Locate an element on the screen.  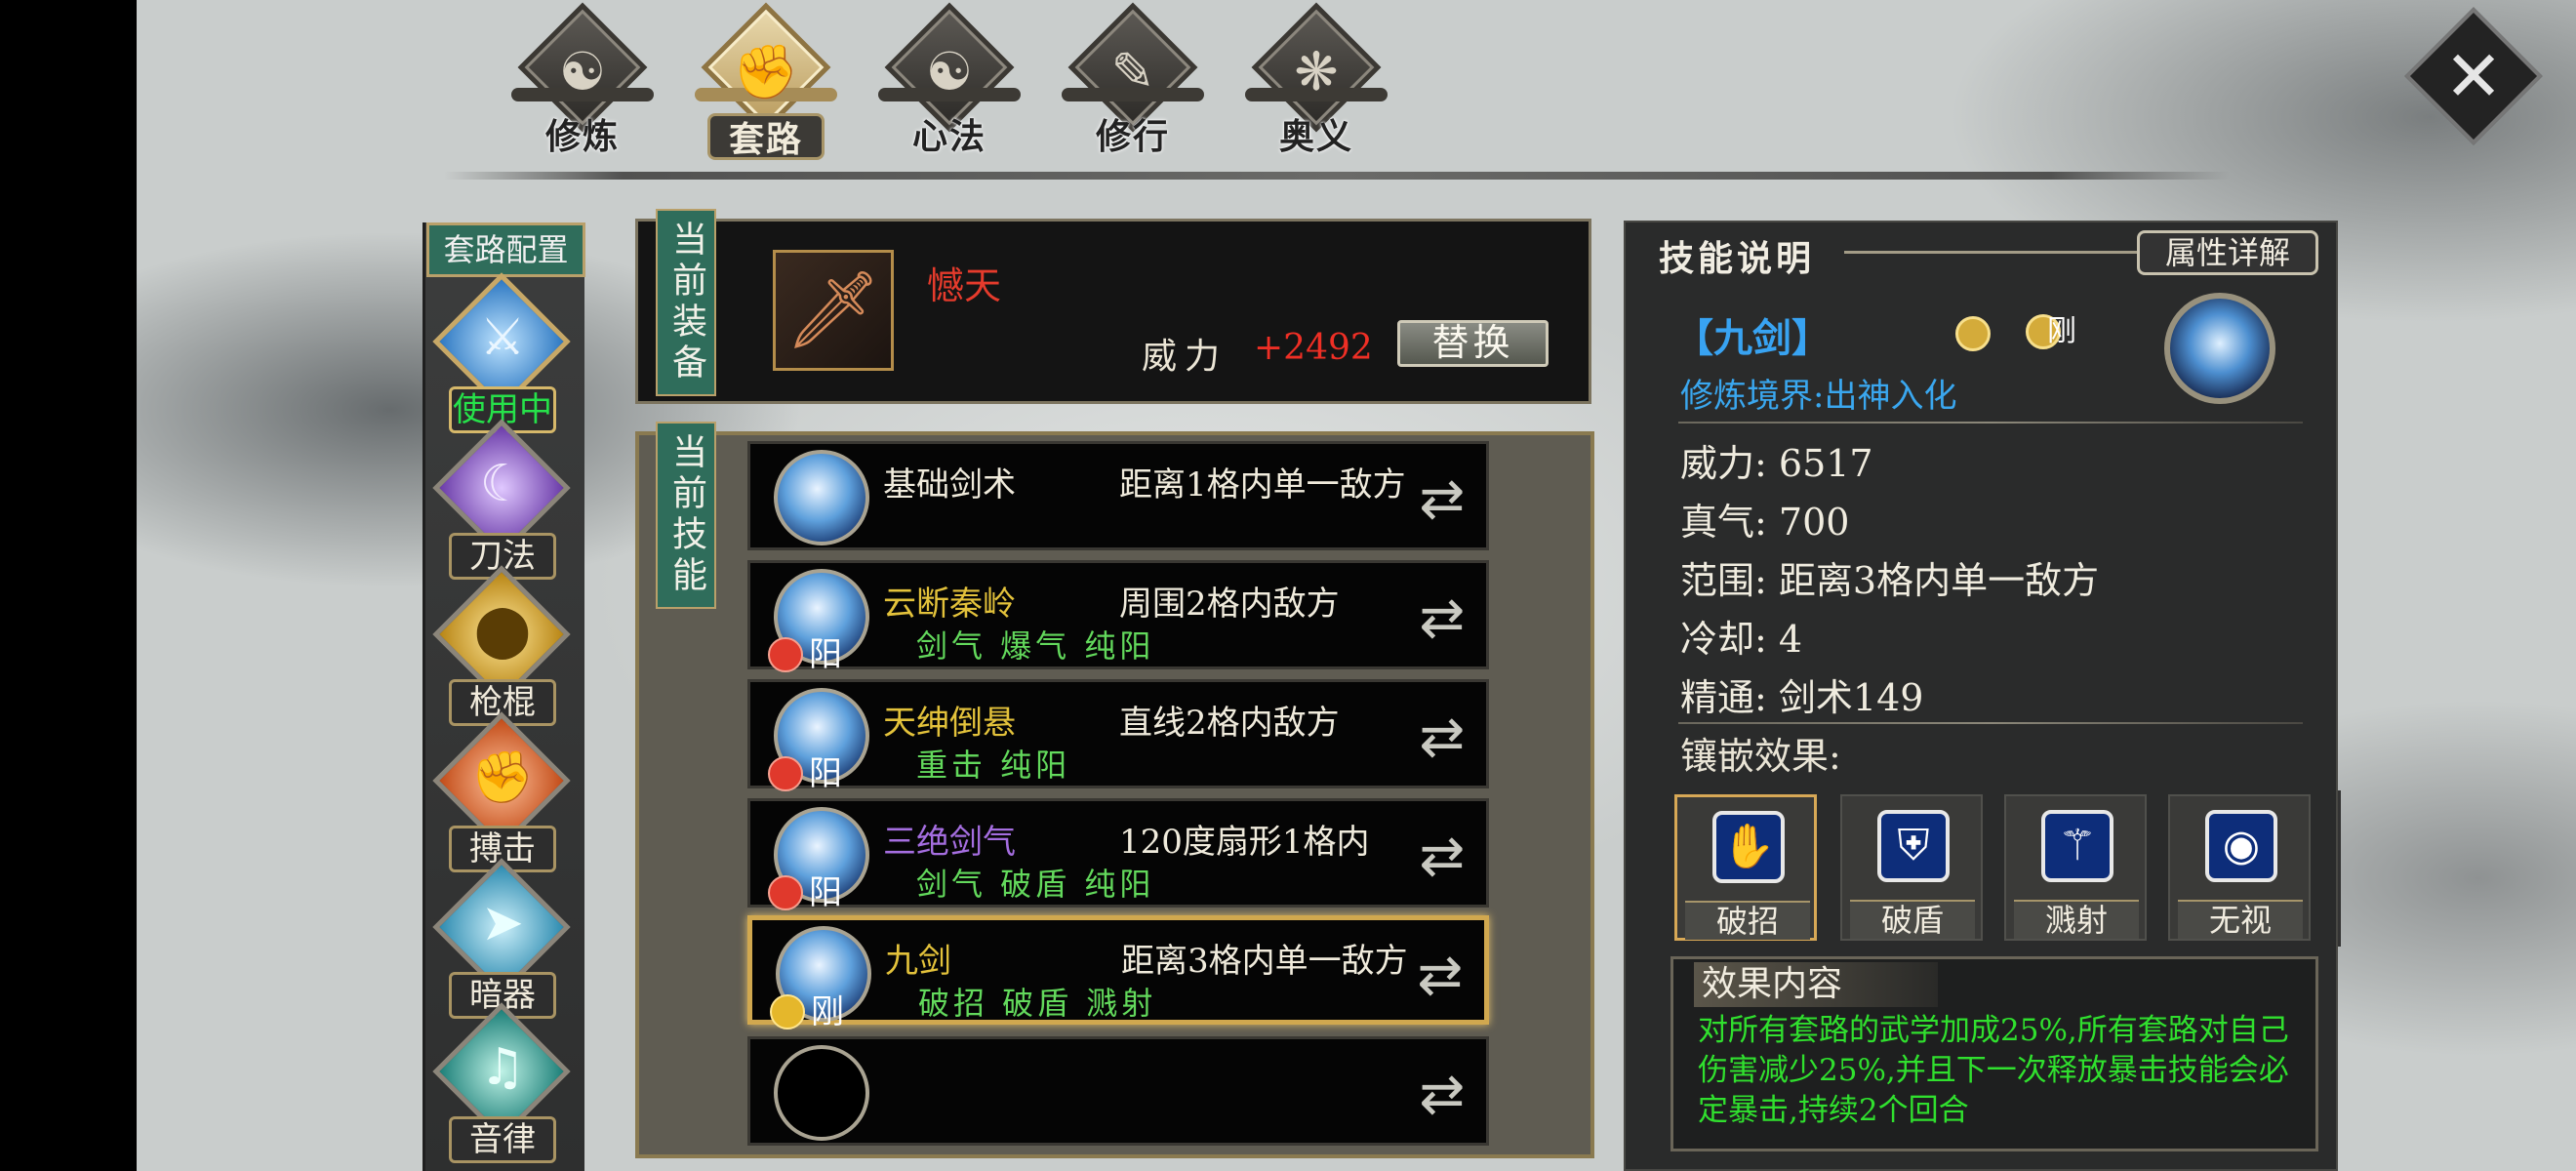
embed-effects-title: 镶嵌效果: is located at coordinates (1760, 756).